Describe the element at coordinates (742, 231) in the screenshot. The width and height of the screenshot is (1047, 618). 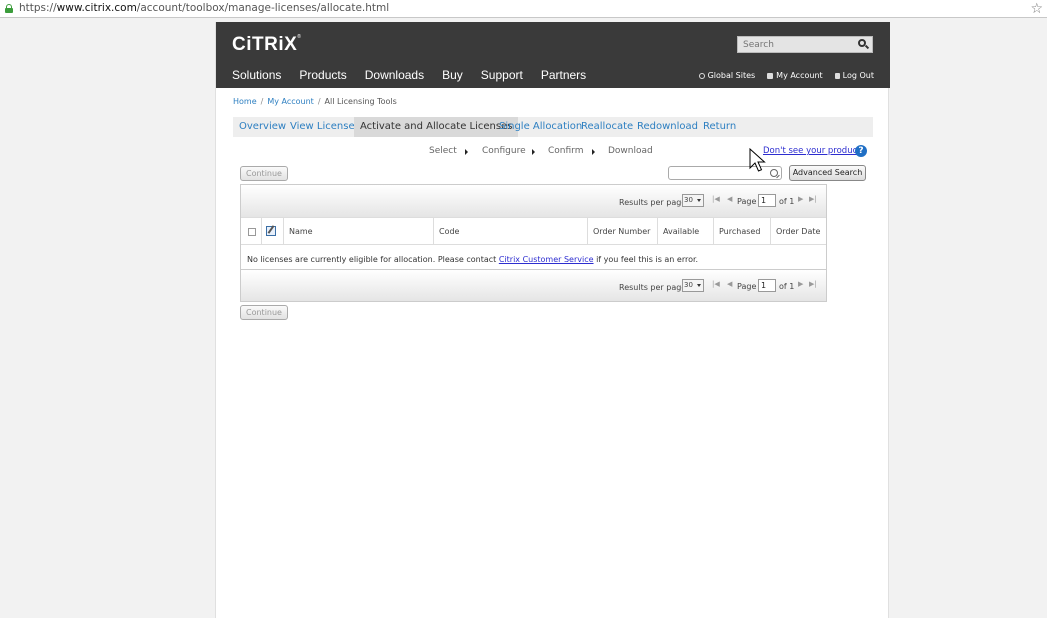
I see `column-purchased: Purchased` at that location.